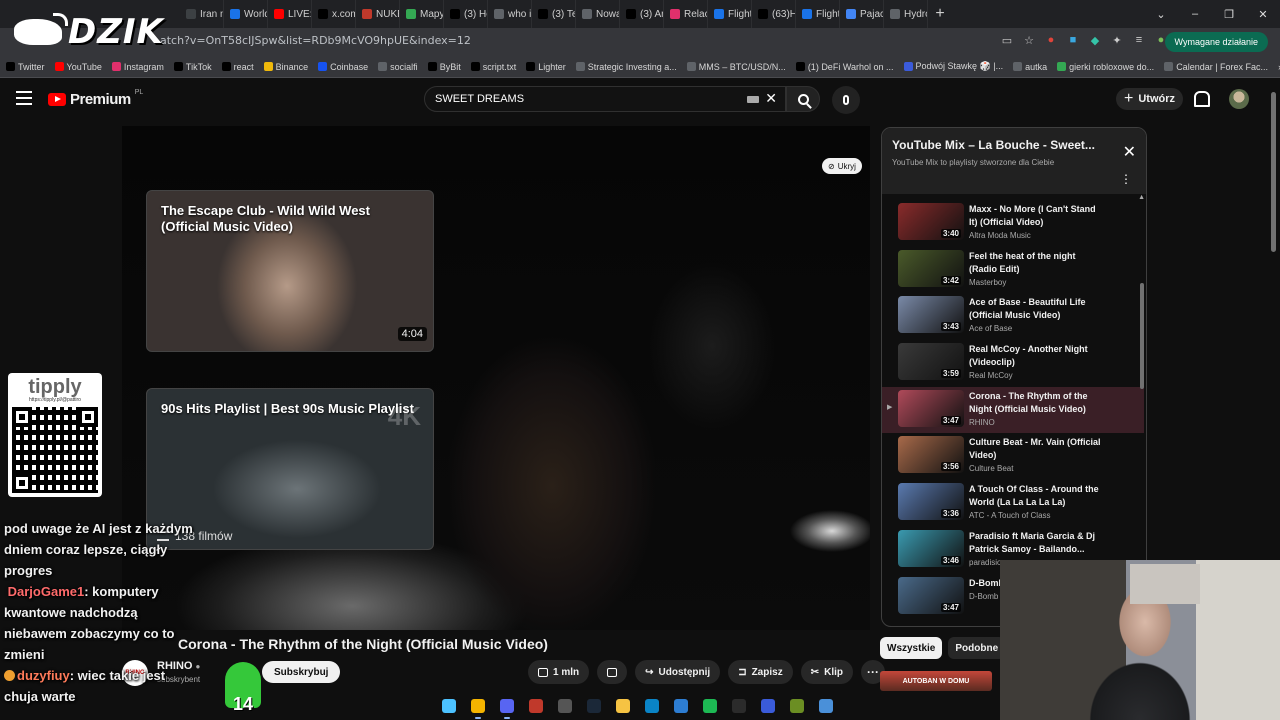 This screenshot has width=1280, height=720. Describe the element at coordinates (1007, 40) in the screenshot. I see `install-icon: ▭` at that location.